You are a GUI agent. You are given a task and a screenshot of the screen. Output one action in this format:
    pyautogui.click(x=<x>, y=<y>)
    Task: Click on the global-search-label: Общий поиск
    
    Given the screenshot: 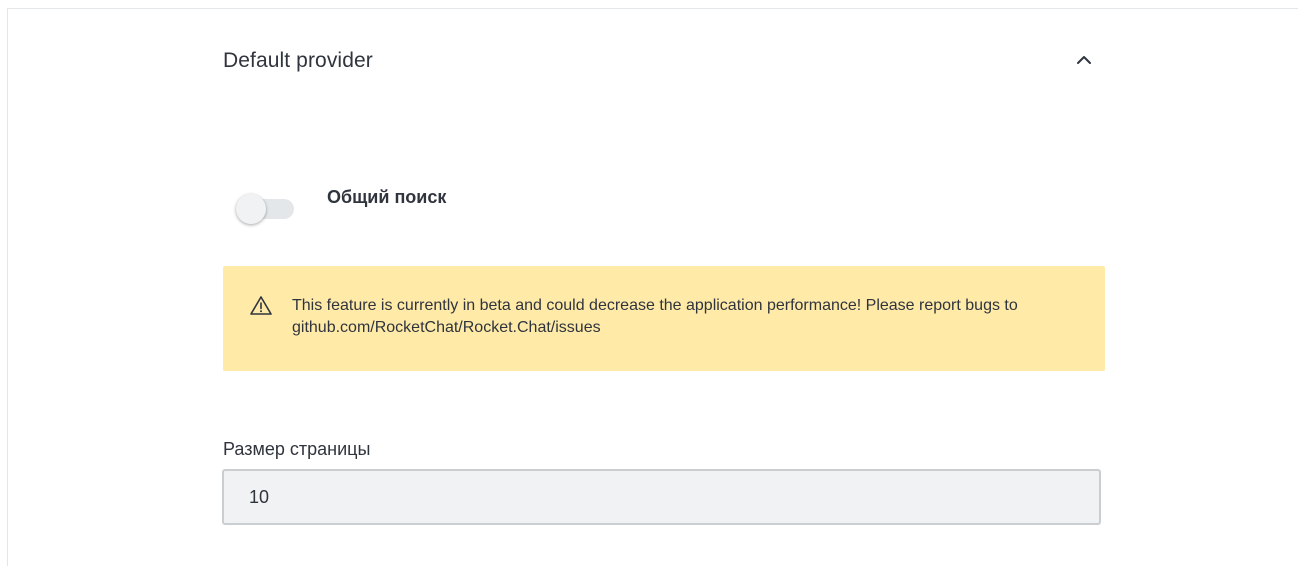 What is the action you would take?
    pyautogui.click(x=387, y=197)
    